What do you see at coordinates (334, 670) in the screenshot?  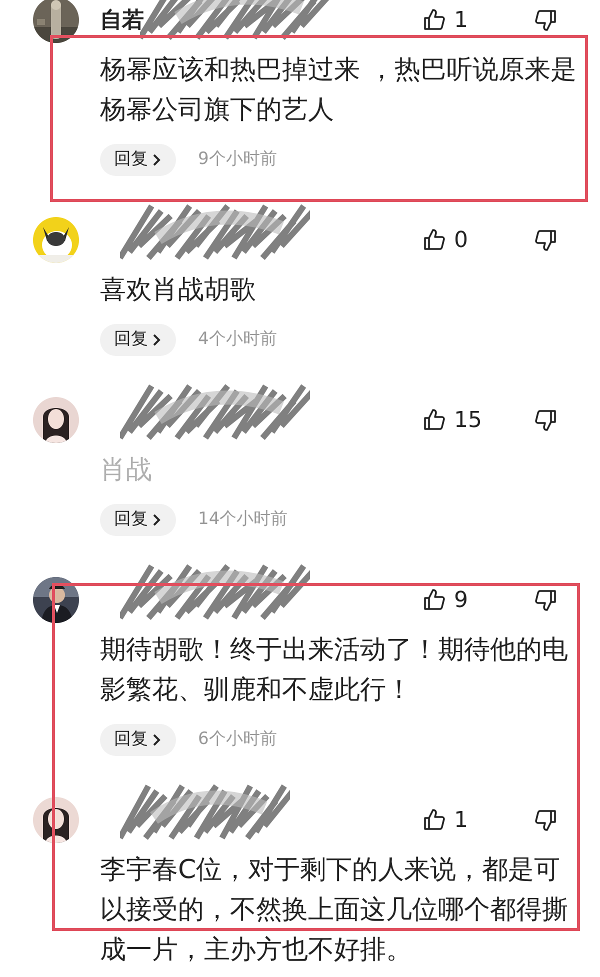 I see `comment-text: 期待胡歌！终于出来活动了！期待他的电影繁花、驯鹿和不虚此行！` at bounding box center [334, 670].